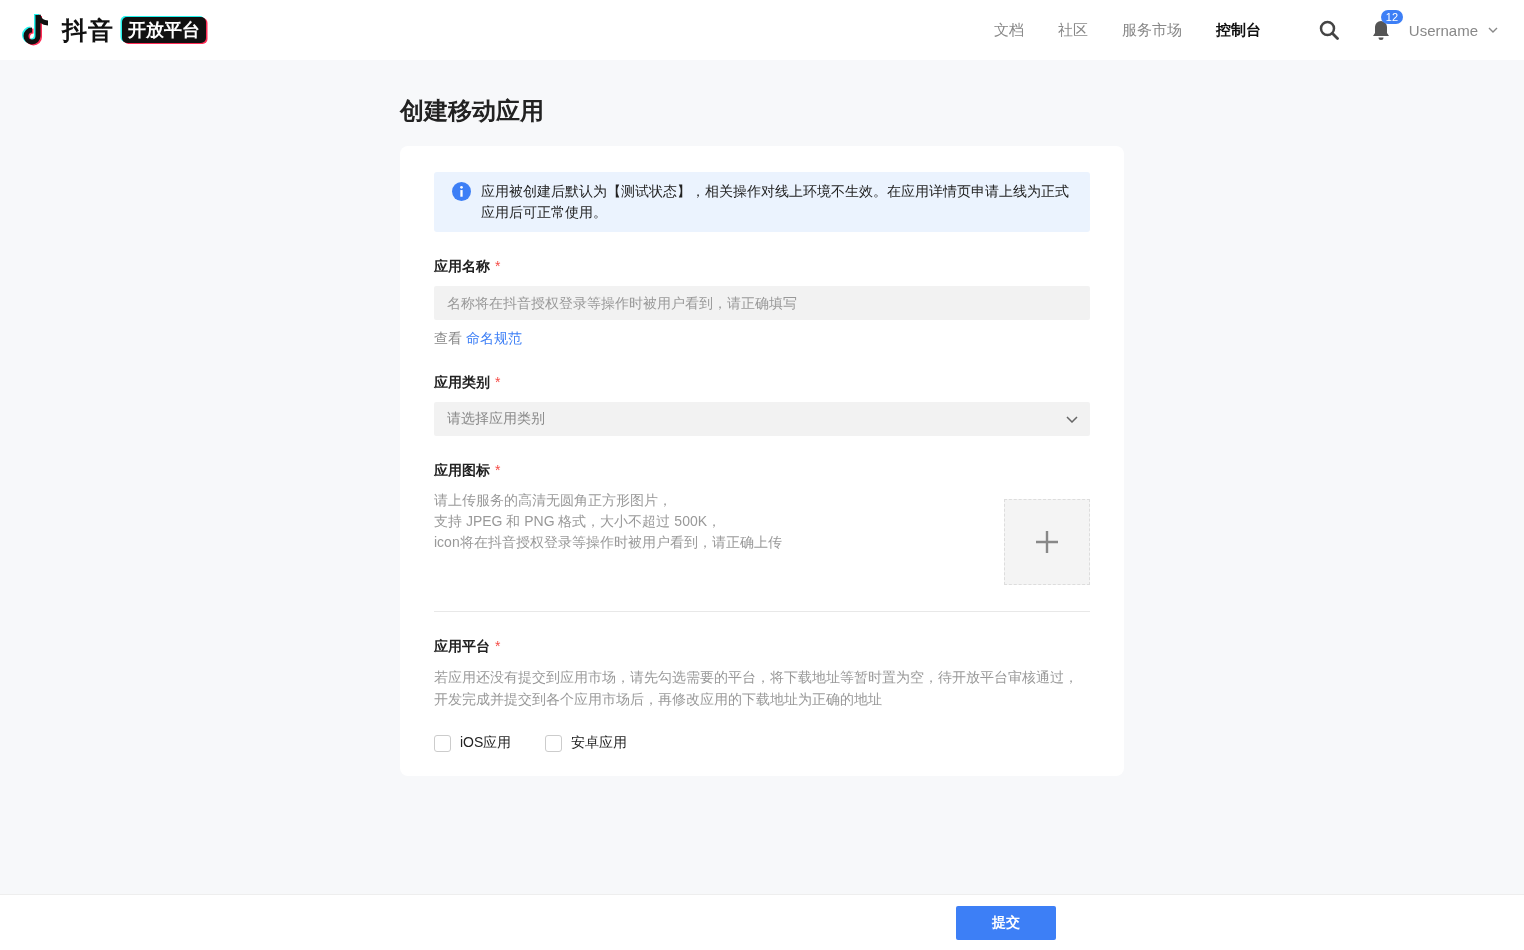  I want to click on search-icon, so click(1328, 30).